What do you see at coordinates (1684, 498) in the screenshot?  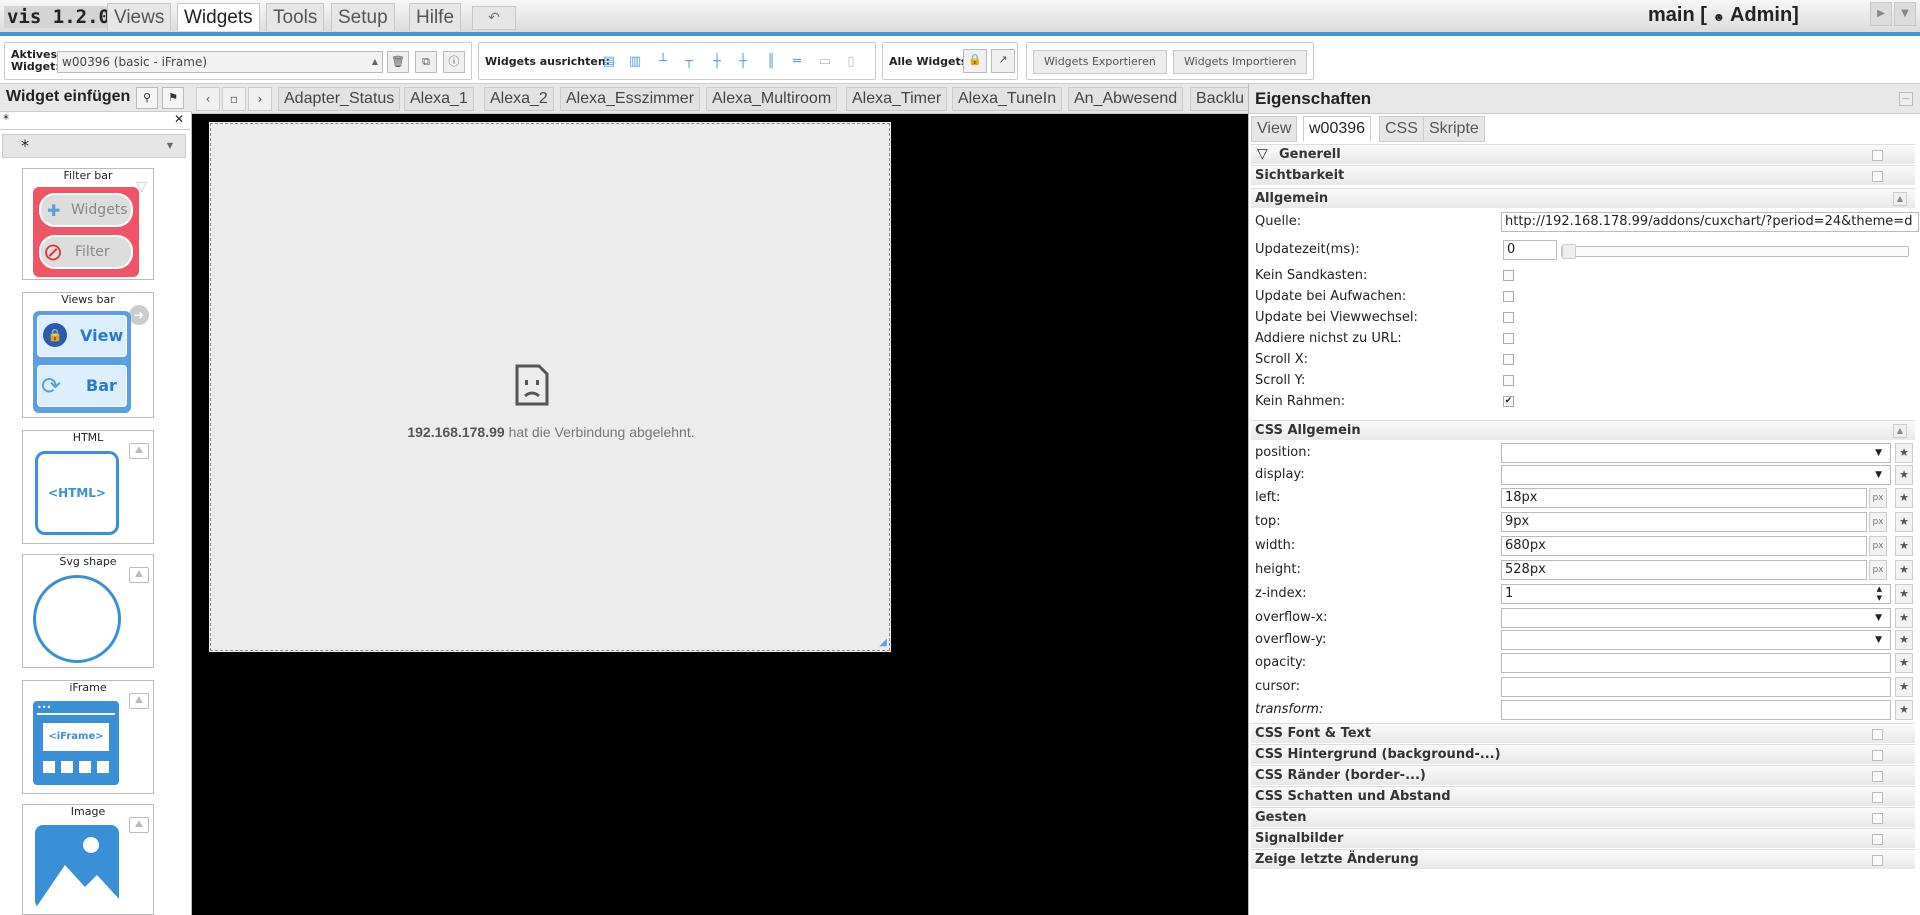 I see `css-input: 18px` at bounding box center [1684, 498].